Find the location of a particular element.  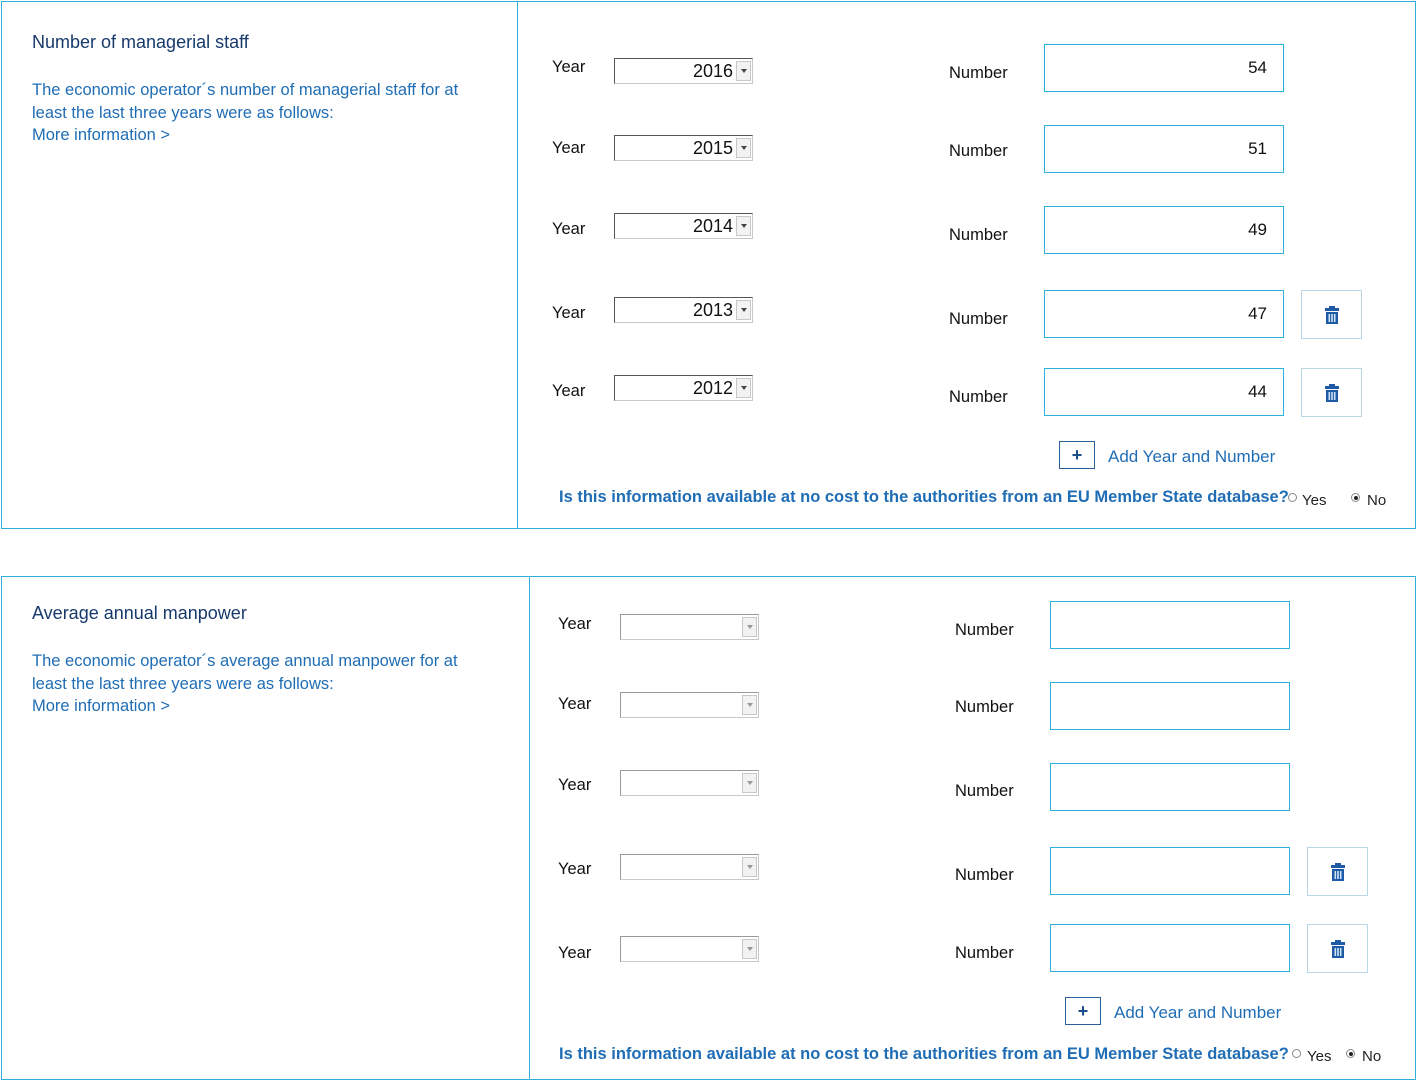

section-title: Number of managerial staff is located at coordinates (140, 42).